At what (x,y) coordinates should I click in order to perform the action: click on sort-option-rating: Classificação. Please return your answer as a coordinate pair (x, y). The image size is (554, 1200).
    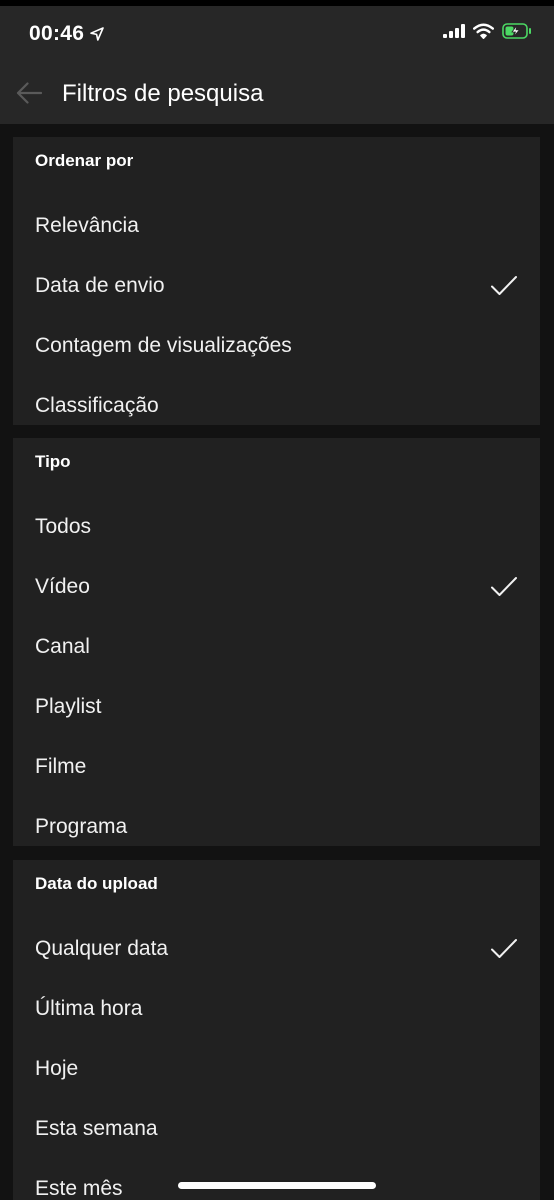
    Looking at the image, I should click on (276, 406).